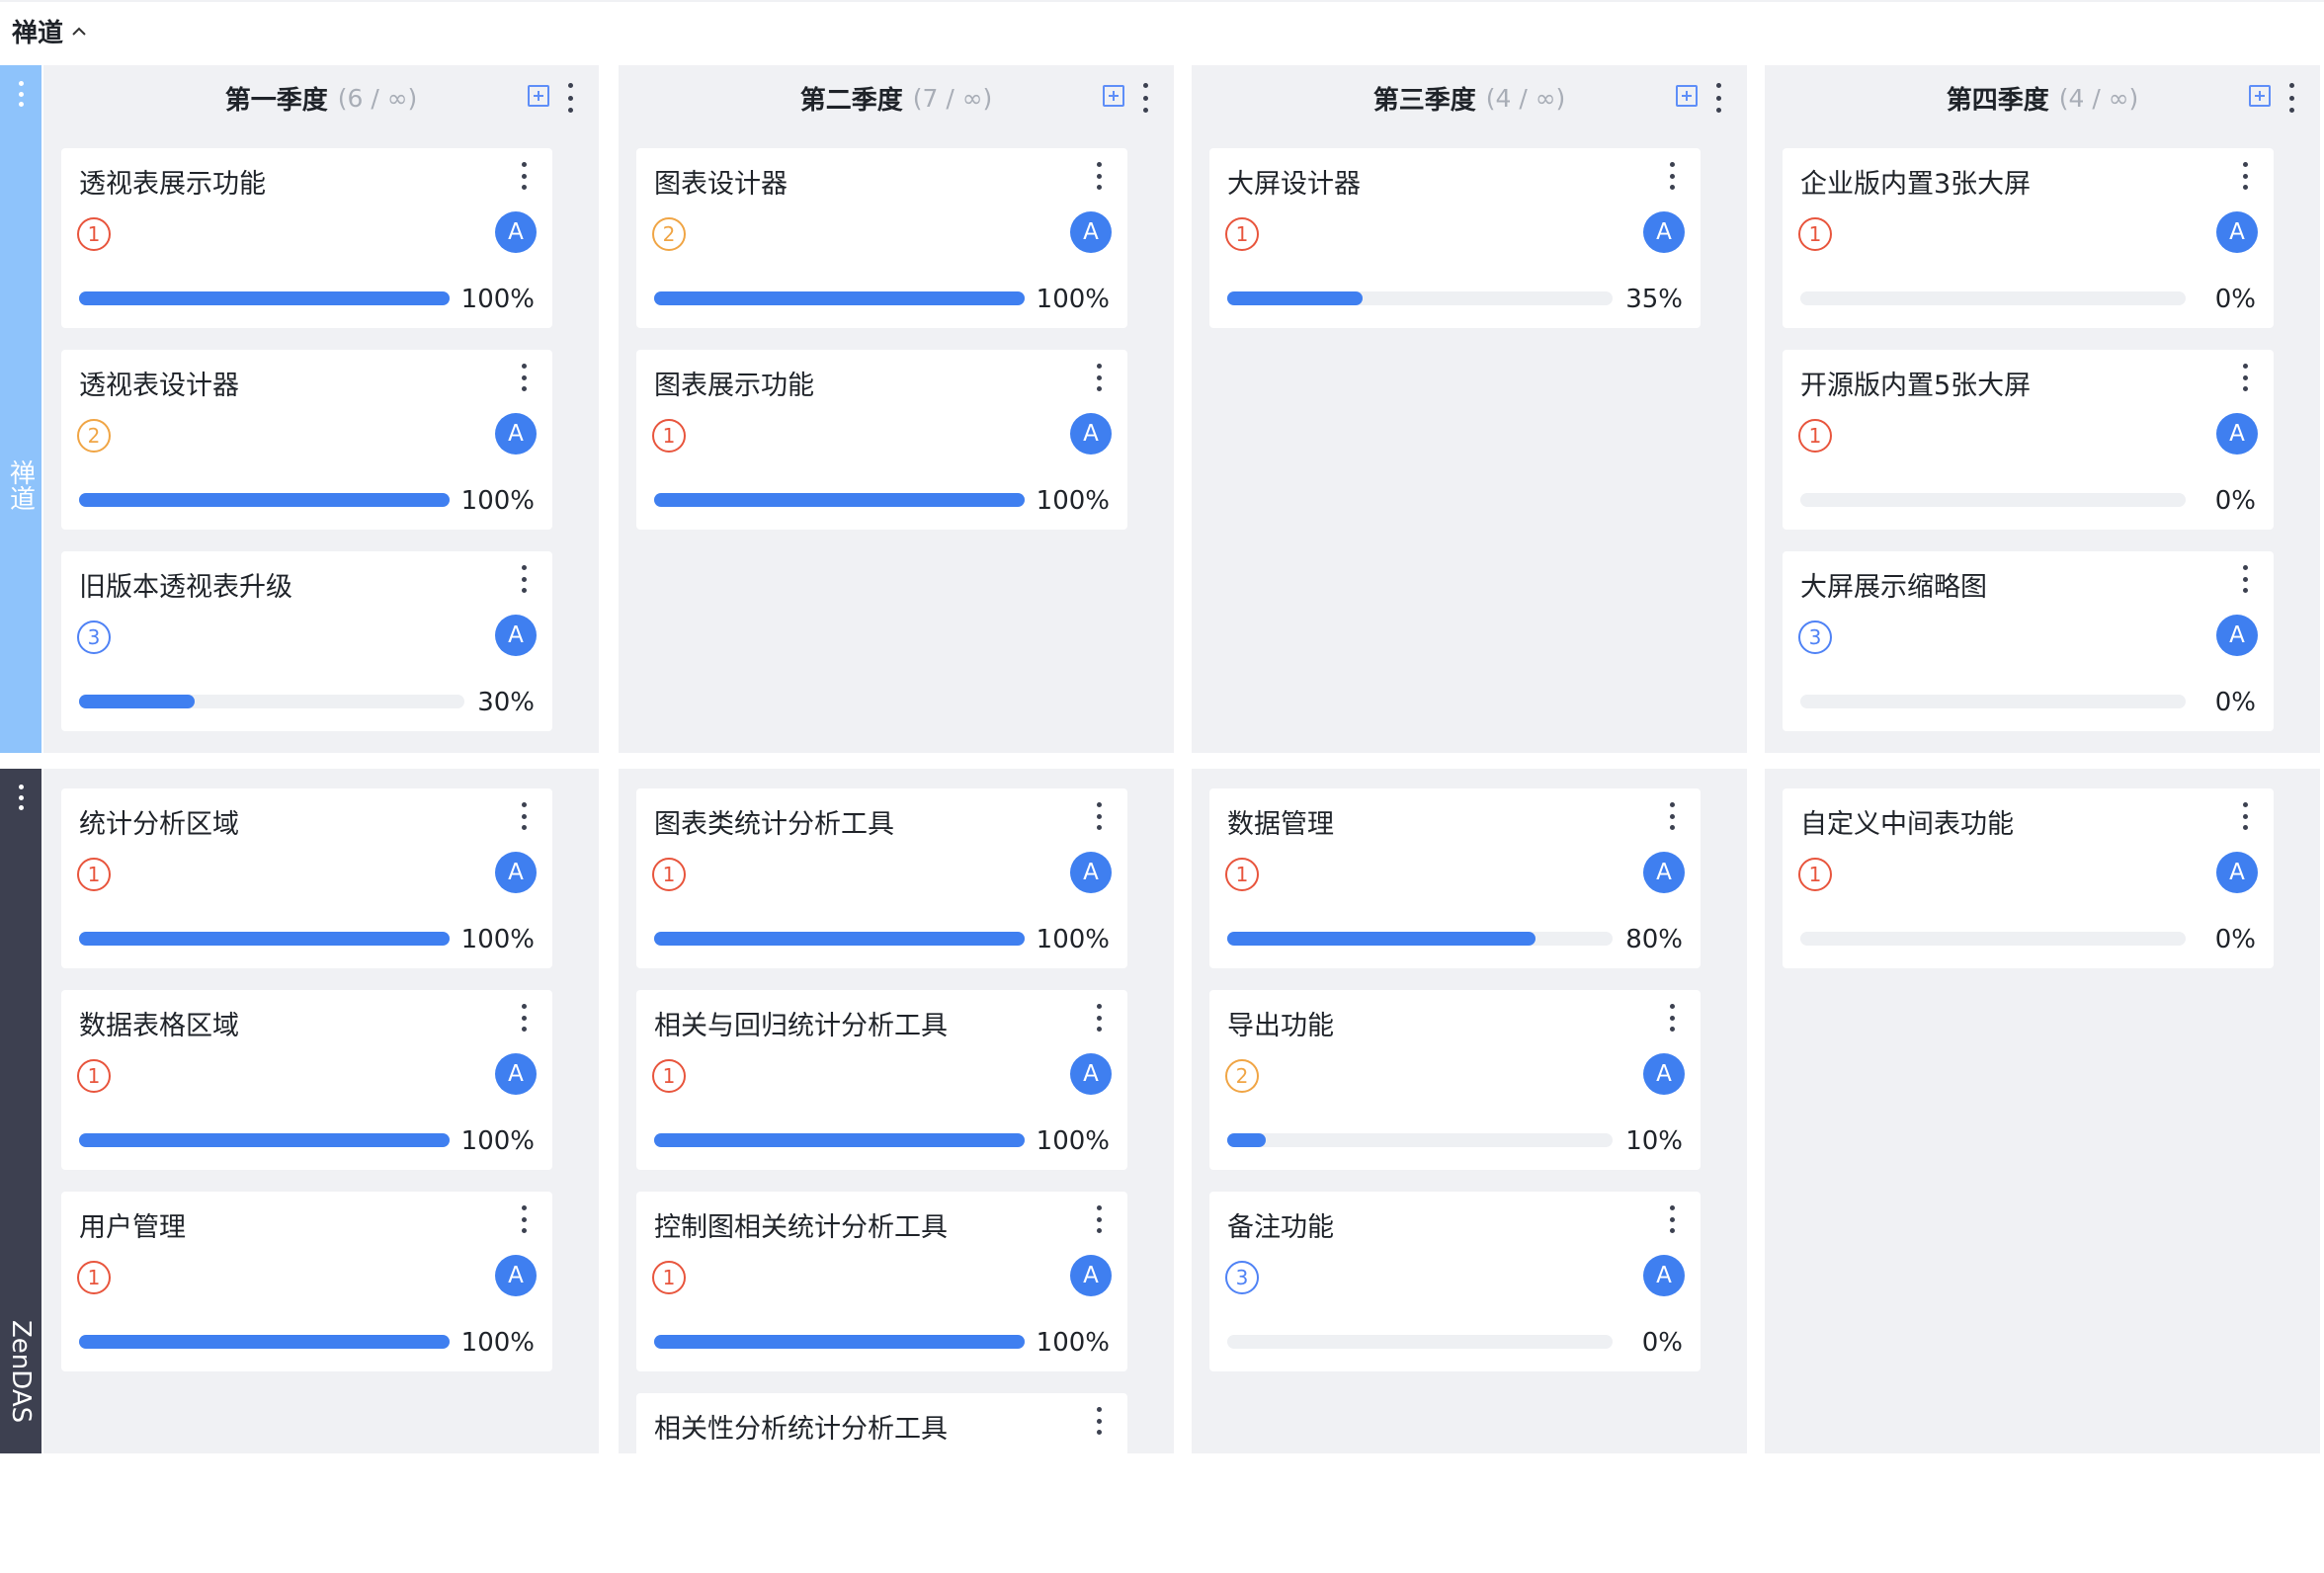  What do you see at coordinates (306, 878) in the screenshot?
I see `story-card: 统计分析区域 1 A 100%` at bounding box center [306, 878].